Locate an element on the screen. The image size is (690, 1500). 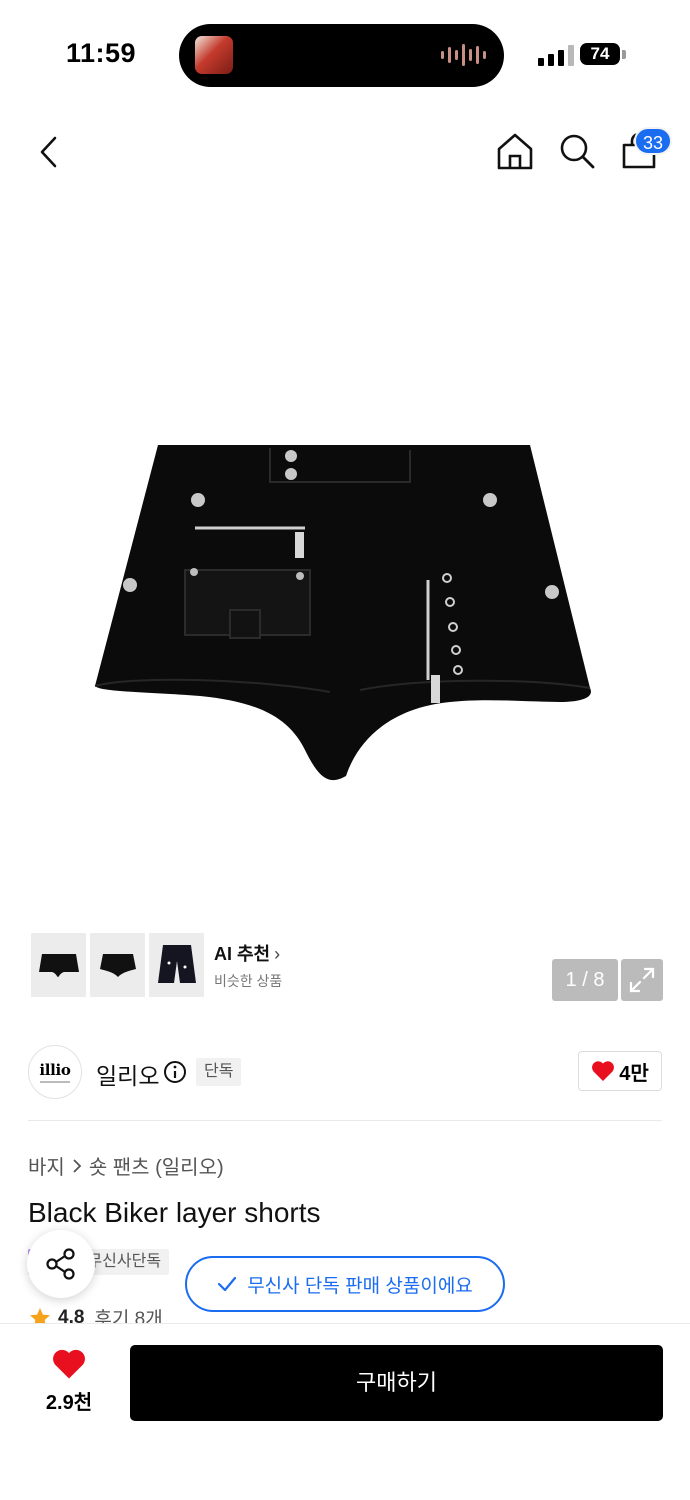
buy-button: 구매하기 is located at coordinates (396, 1383).